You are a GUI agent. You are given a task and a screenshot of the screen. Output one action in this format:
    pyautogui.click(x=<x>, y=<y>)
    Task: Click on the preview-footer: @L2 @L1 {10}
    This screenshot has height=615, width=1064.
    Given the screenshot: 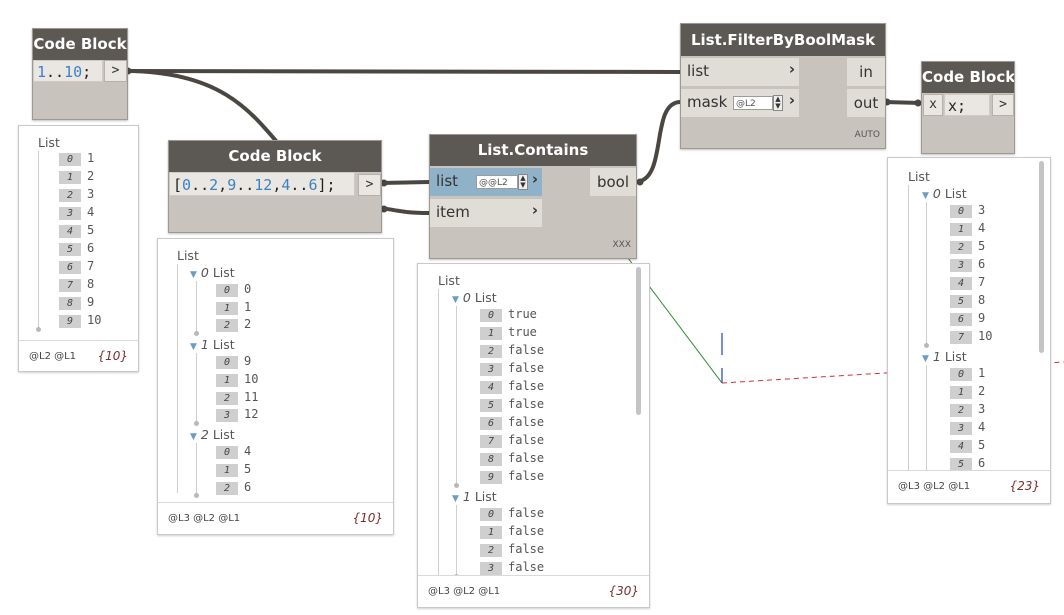 What is the action you would take?
    pyautogui.click(x=78, y=355)
    